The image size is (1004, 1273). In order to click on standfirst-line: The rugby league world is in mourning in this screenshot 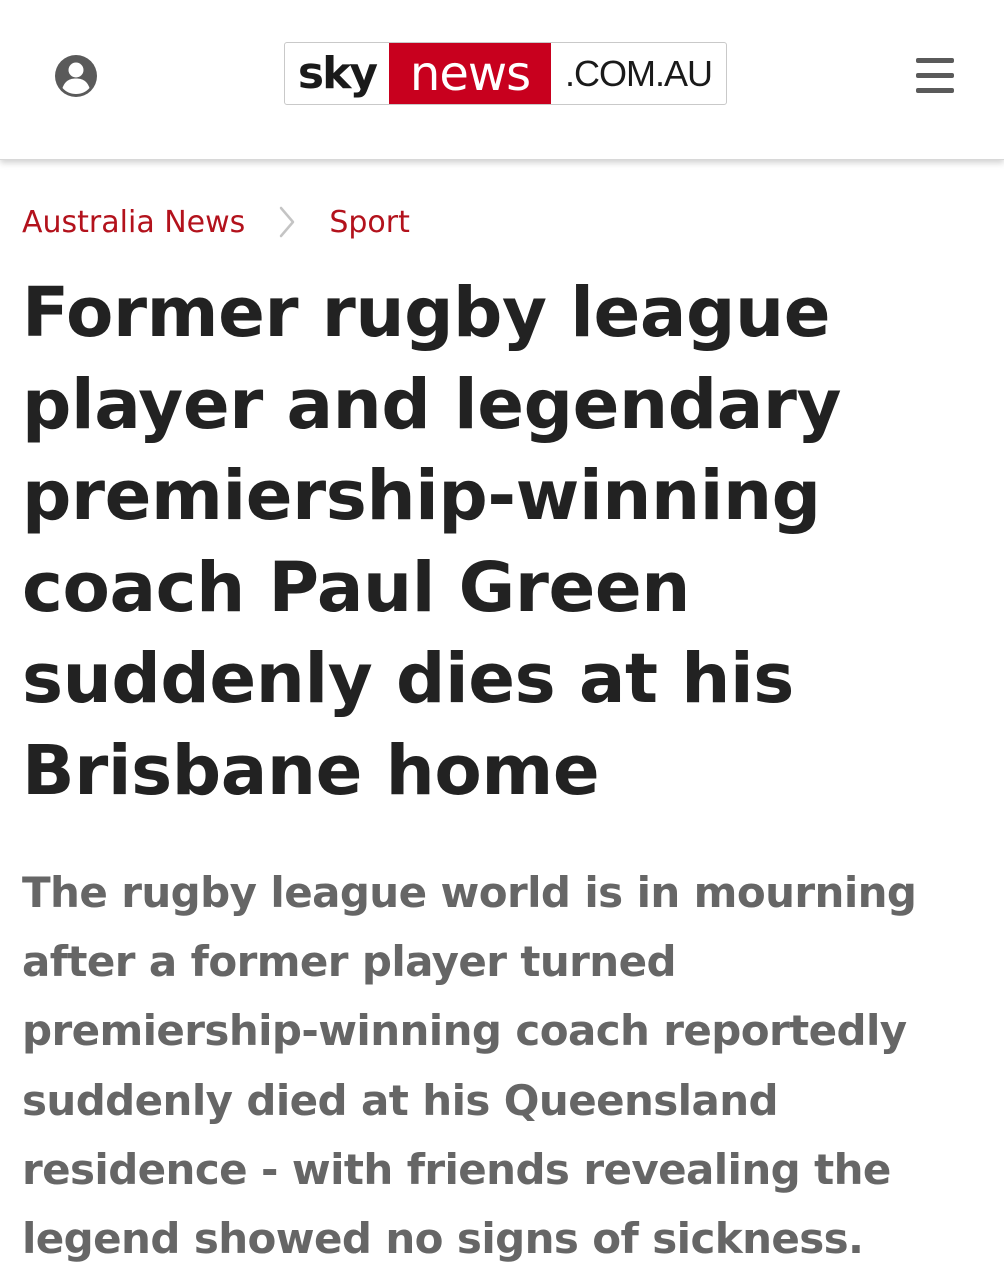, I will do `click(469, 892)`.